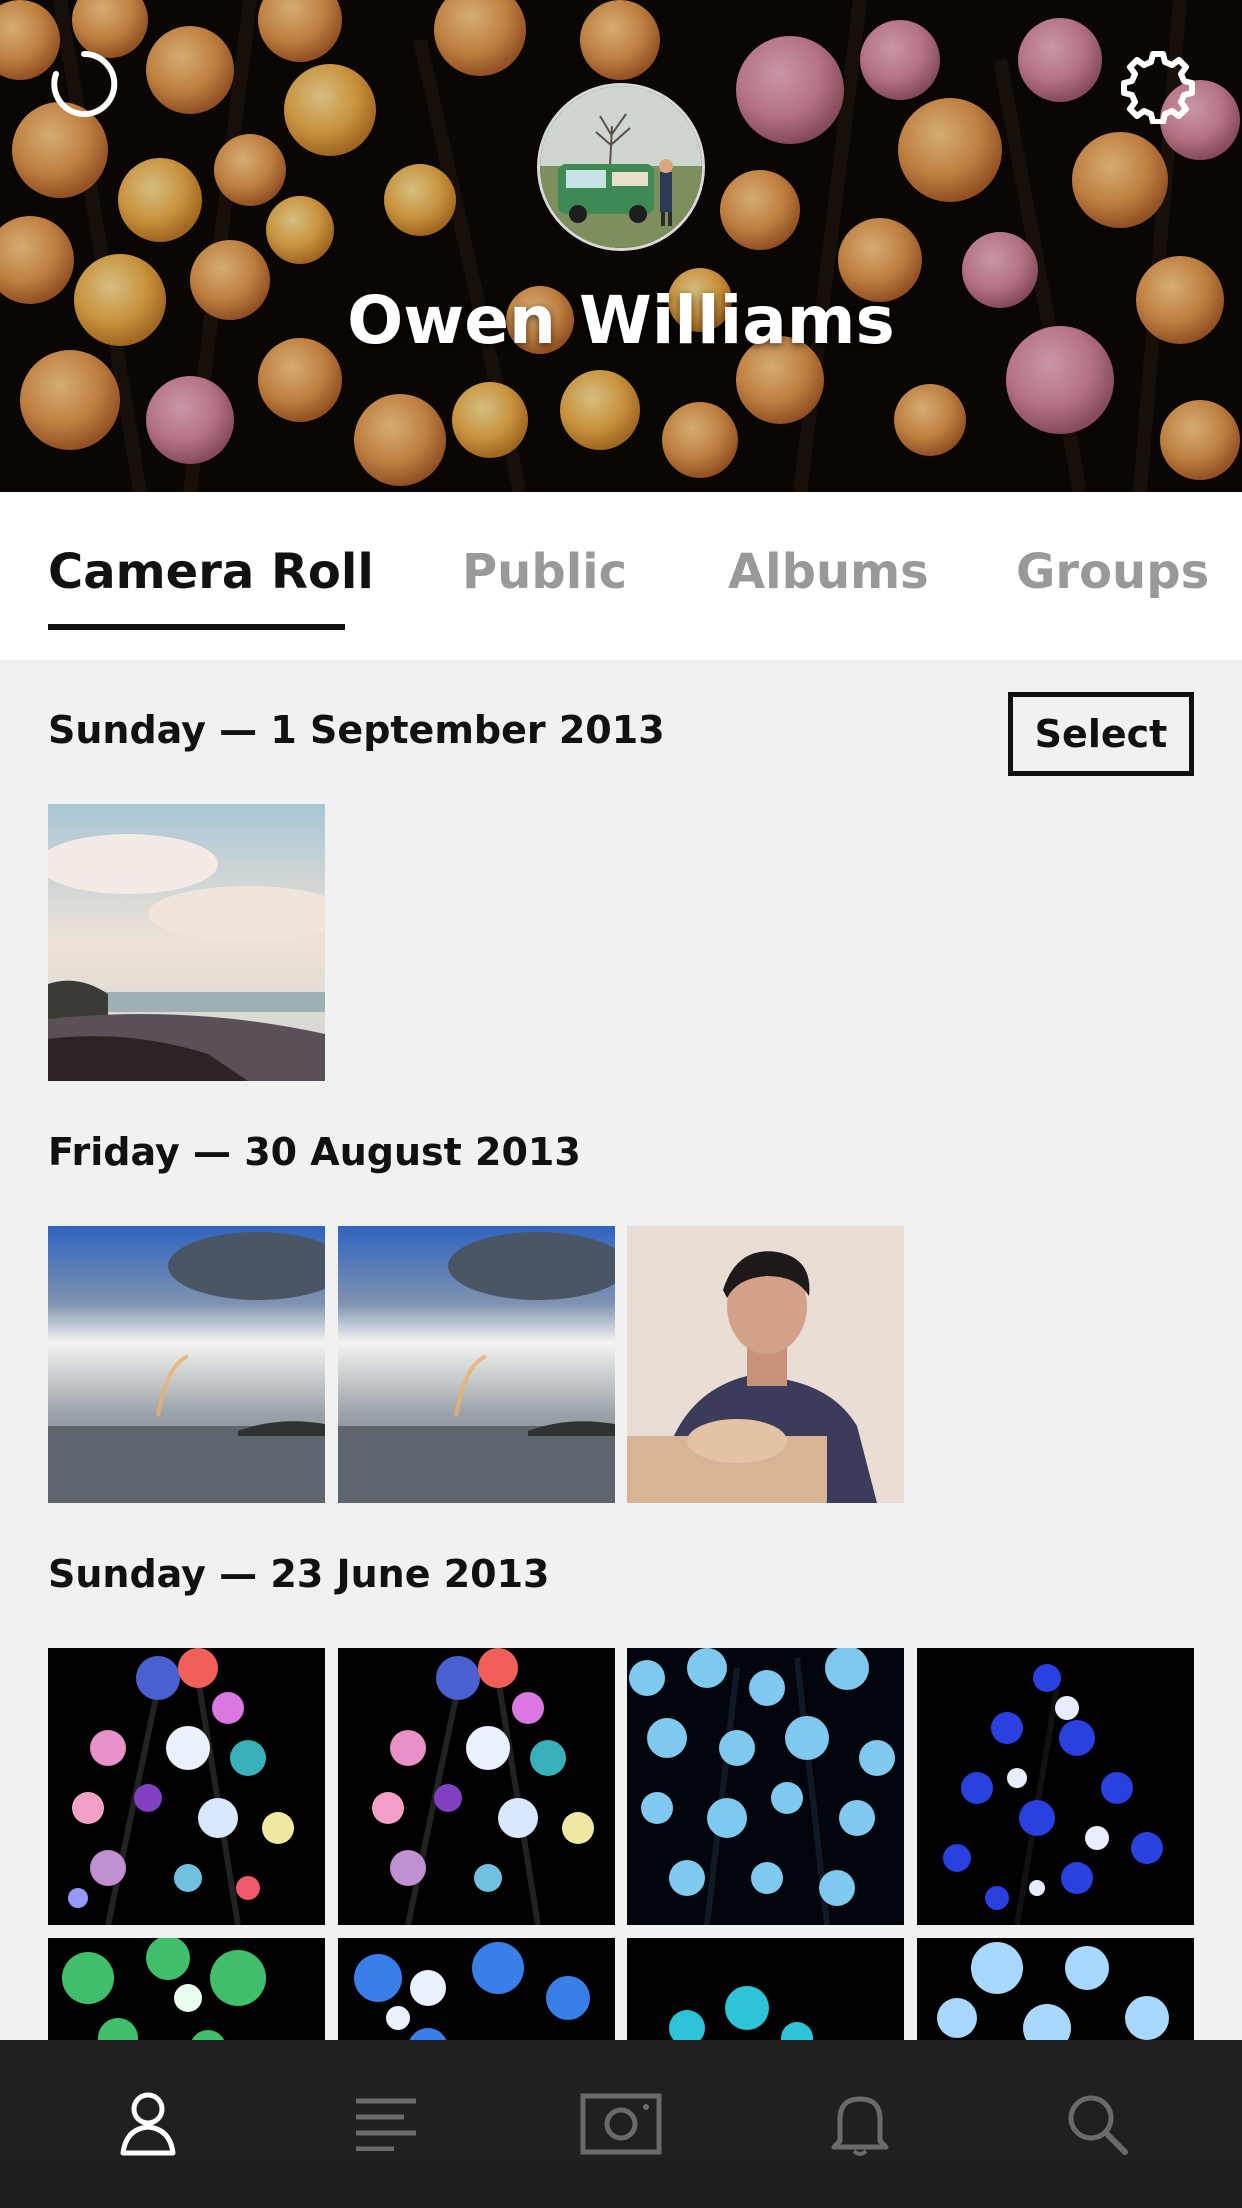 This screenshot has height=2208, width=1242. Describe the element at coordinates (1158, 86) in the screenshot. I see `gear-icon` at that location.